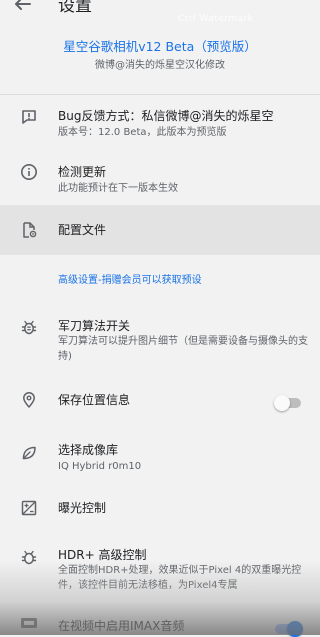  I want to click on back-button, so click(22, 8).